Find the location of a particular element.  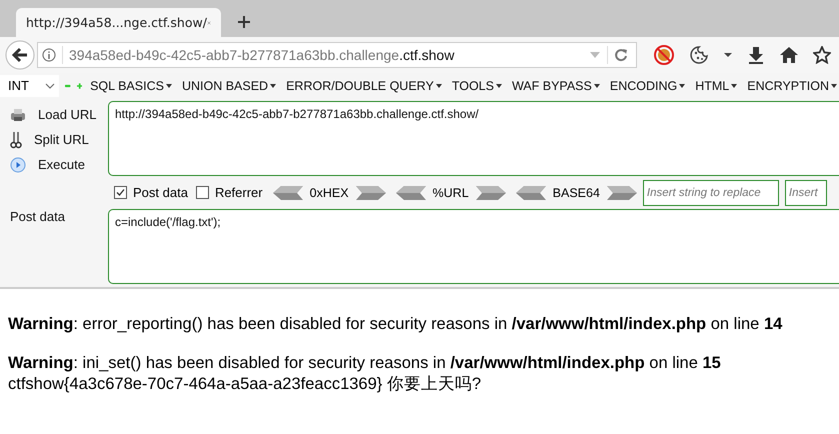

replace-field: Insert is located at coordinates (805, 193).